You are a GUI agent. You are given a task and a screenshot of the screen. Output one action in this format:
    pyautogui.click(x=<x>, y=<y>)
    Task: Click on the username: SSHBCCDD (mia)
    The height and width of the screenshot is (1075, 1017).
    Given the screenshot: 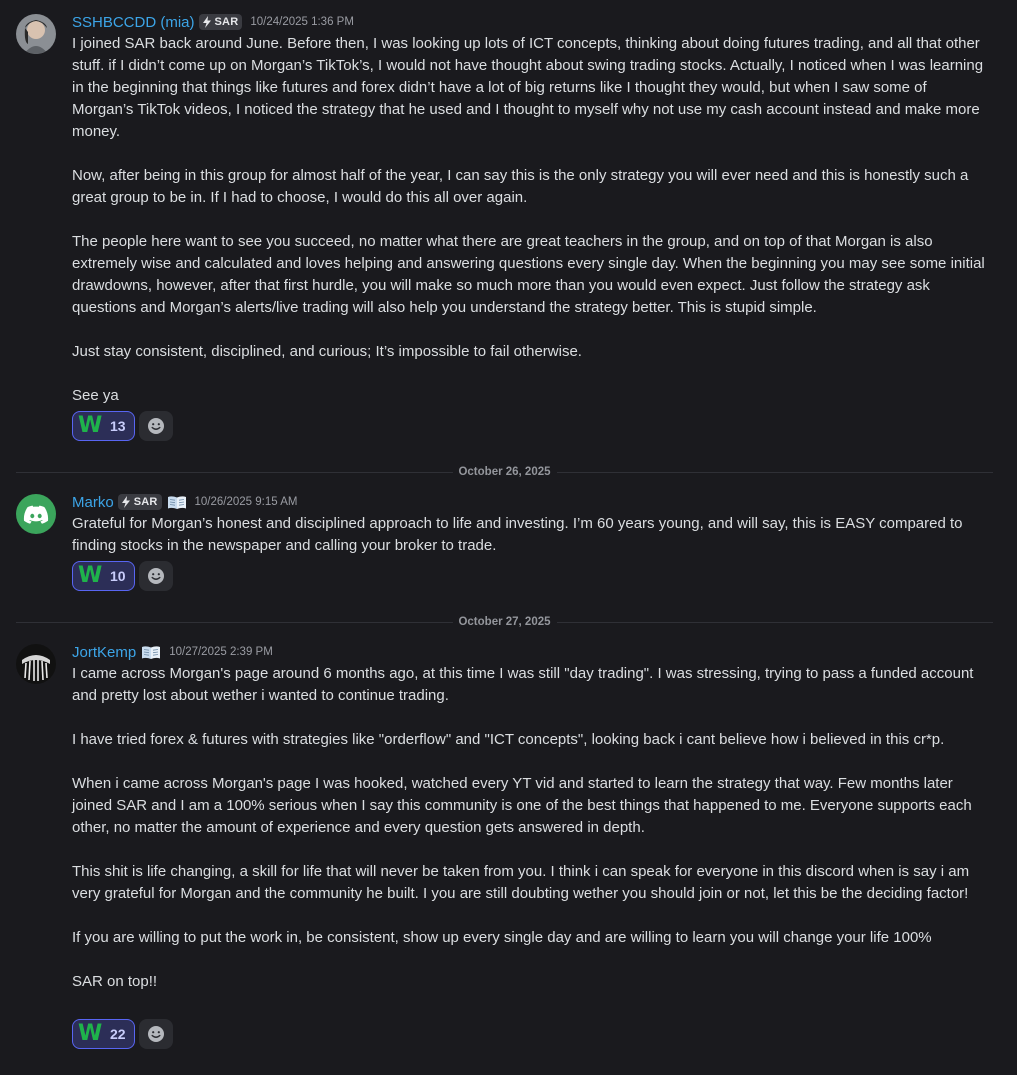 What is the action you would take?
    pyautogui.click(x=133, y=22)
    